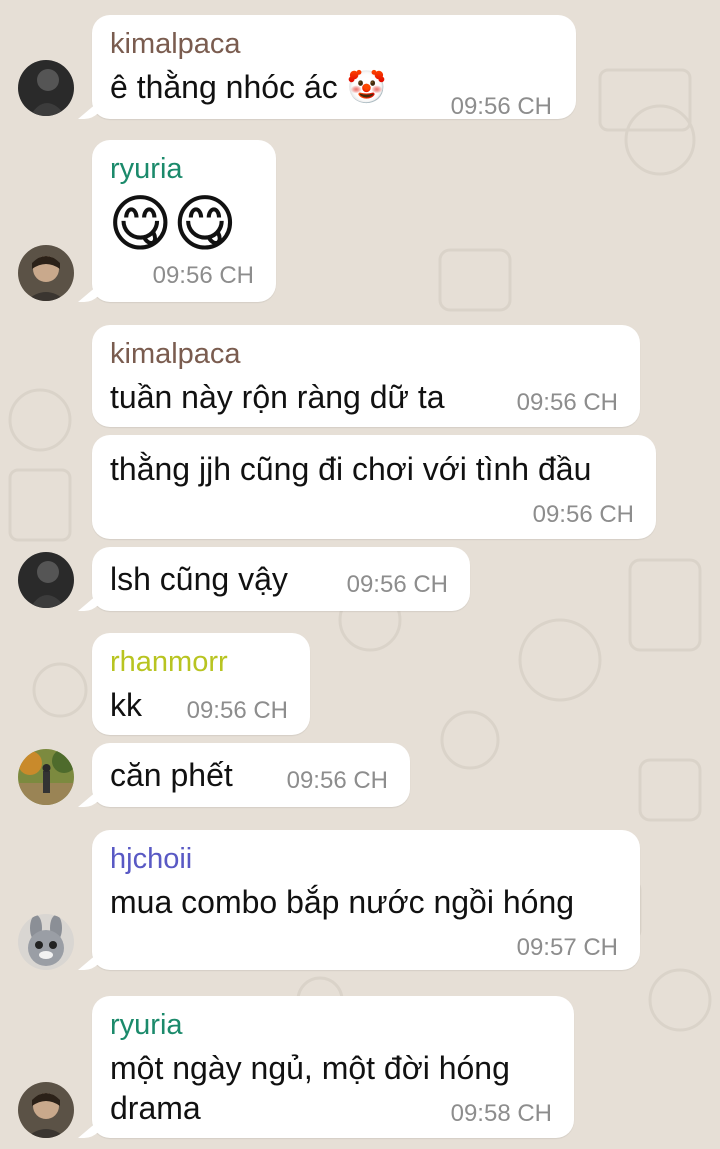 Image resolution: width=720 pixels, height=1149 pixels. I want to click on message-text-line: drama, so click(155, 1108).